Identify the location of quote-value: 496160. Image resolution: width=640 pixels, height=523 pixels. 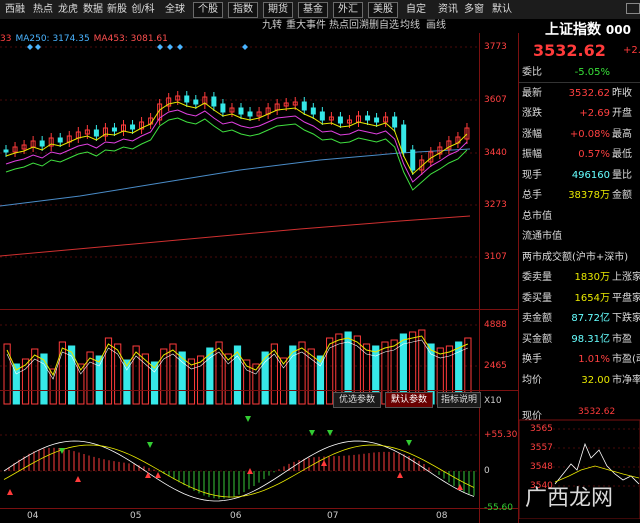
(590, 175).